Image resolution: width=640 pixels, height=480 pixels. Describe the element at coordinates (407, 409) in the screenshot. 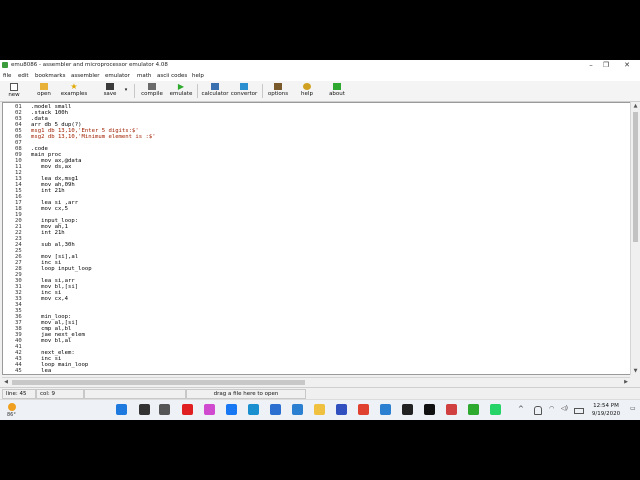

I see `app-dark-icon` at that location.